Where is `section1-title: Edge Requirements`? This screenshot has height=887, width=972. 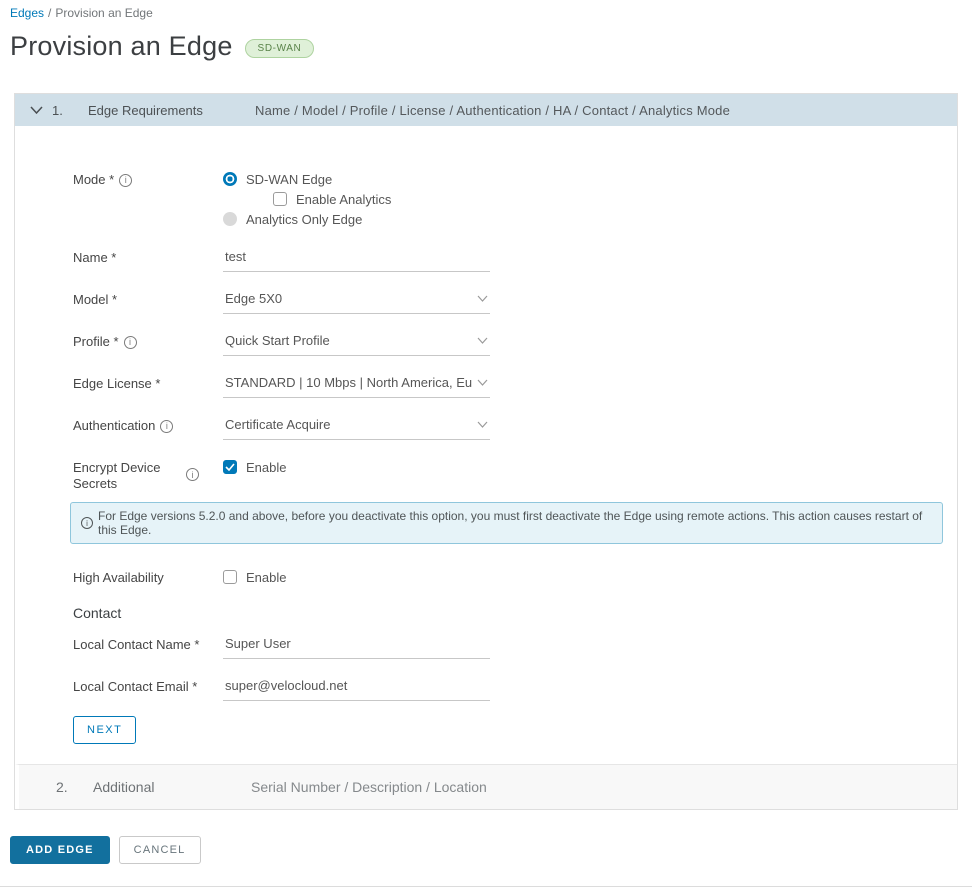
section1-title: Edge Requirements is located at coordinates (145, 110).